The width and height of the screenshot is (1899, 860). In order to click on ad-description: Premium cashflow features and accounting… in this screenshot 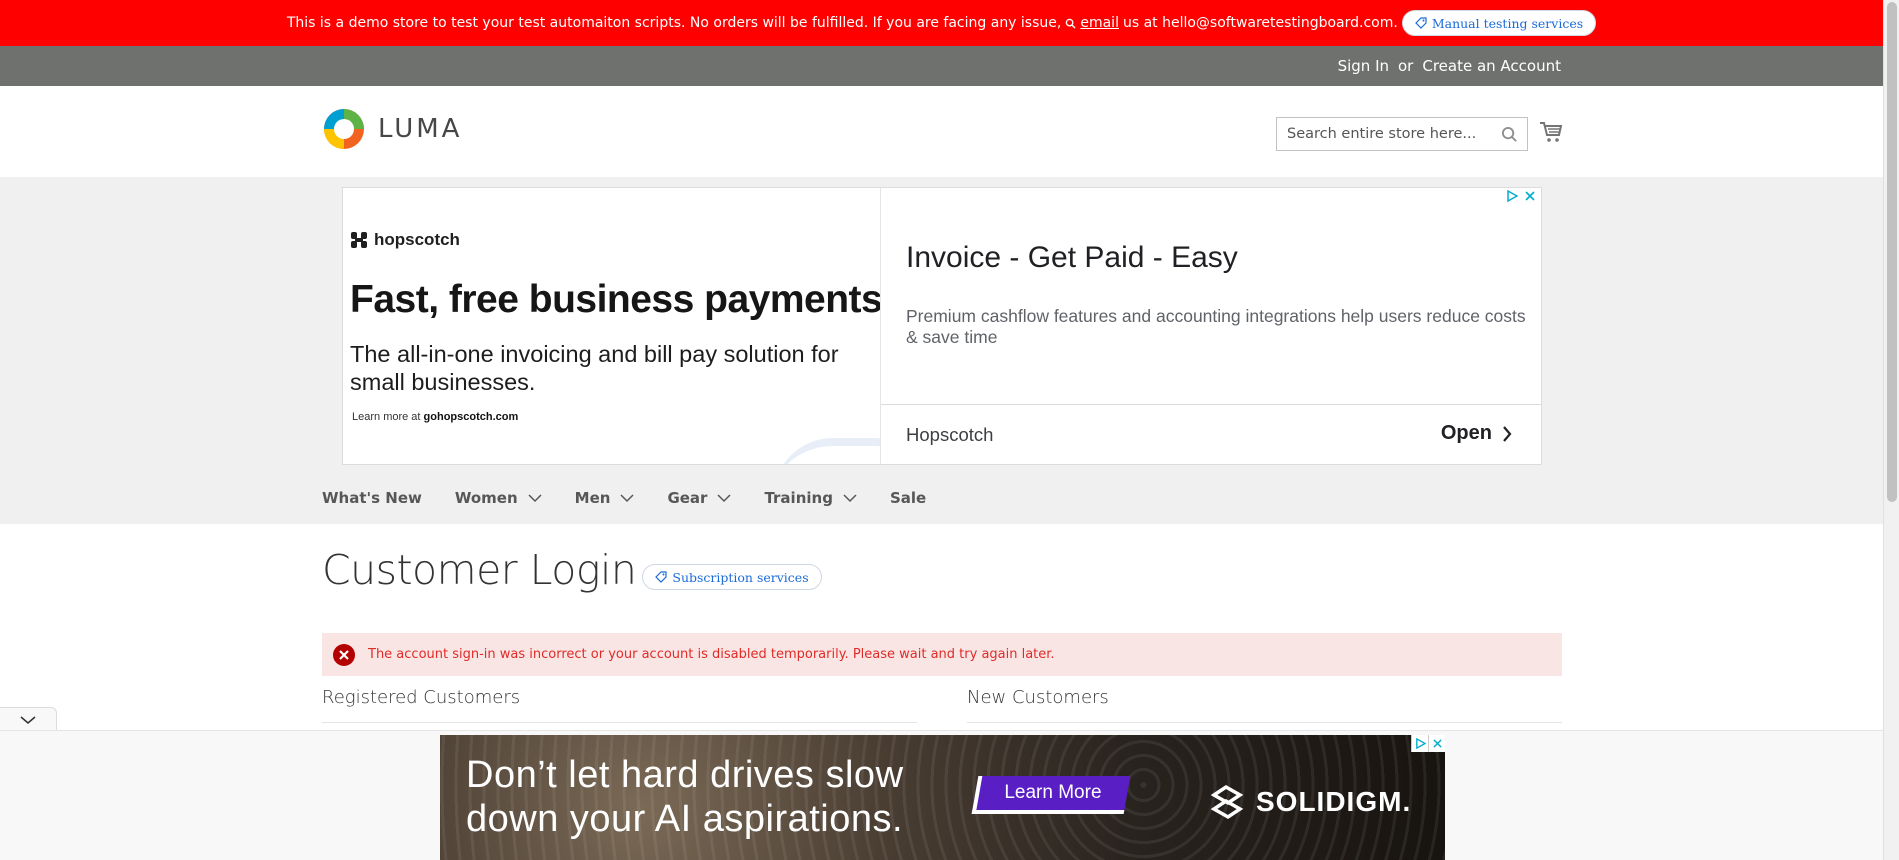, I will do `click(1216, 326)`.